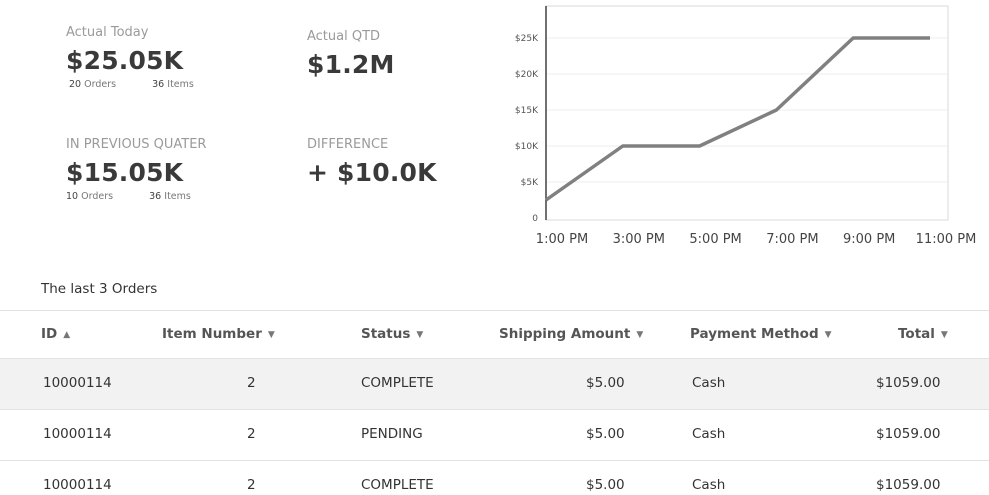  Describe the element at coordinates (747, 110) in the screenshot. I see `chart-grid` at that location.